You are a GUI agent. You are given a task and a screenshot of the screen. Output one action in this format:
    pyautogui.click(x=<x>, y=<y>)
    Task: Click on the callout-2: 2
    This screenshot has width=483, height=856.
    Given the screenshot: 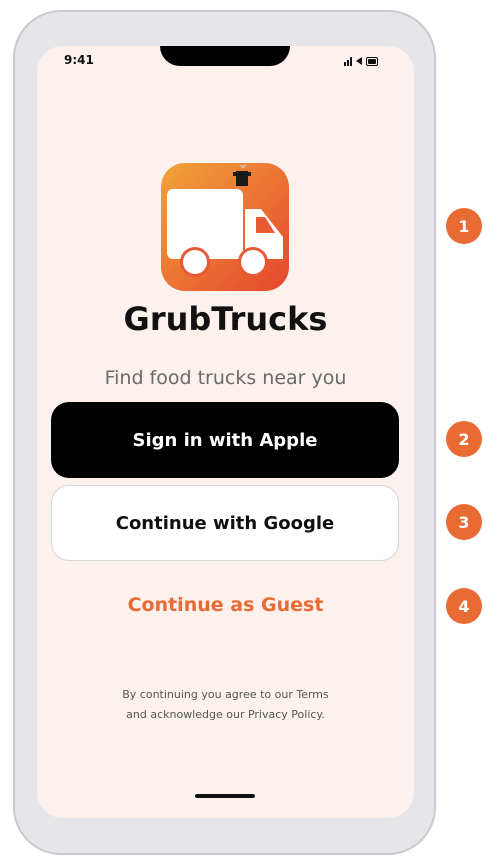 What is the action you would take?
    pyautogui.click(x=464, y=439)
    